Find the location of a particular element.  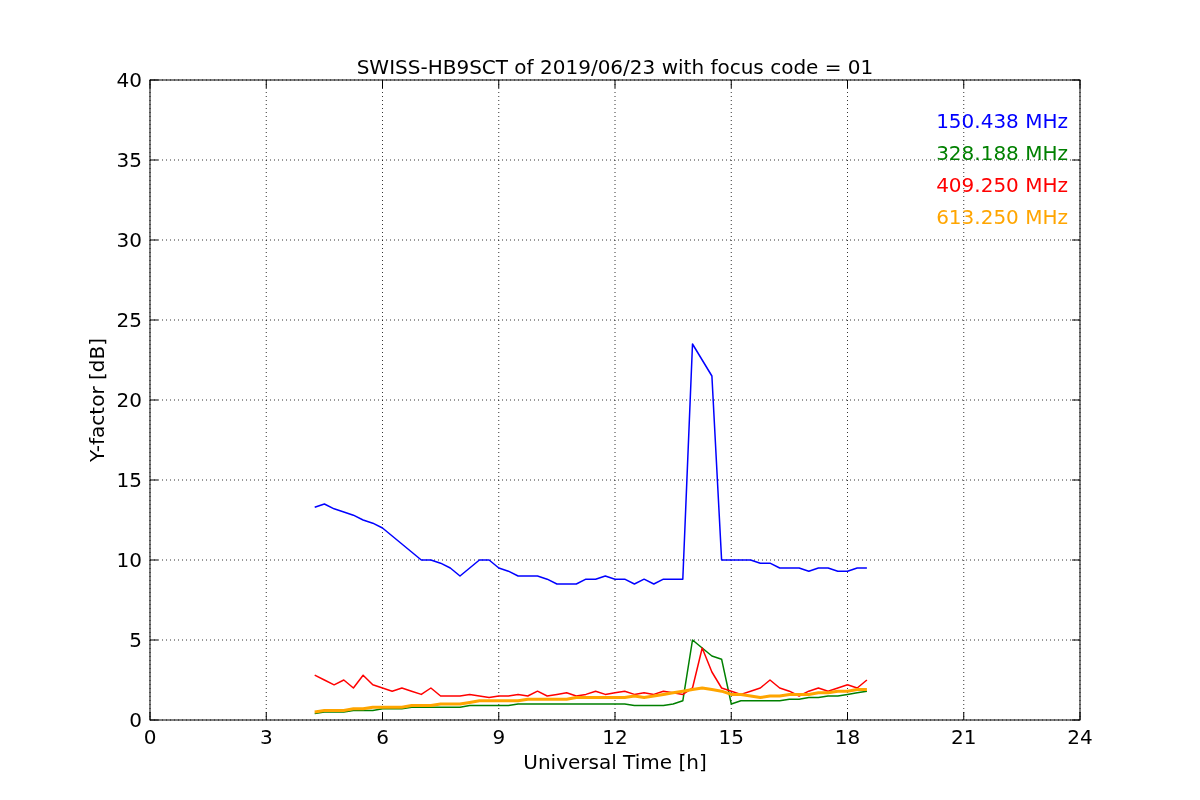

y-tick-label: 0 is located at coordinates (135, 720).